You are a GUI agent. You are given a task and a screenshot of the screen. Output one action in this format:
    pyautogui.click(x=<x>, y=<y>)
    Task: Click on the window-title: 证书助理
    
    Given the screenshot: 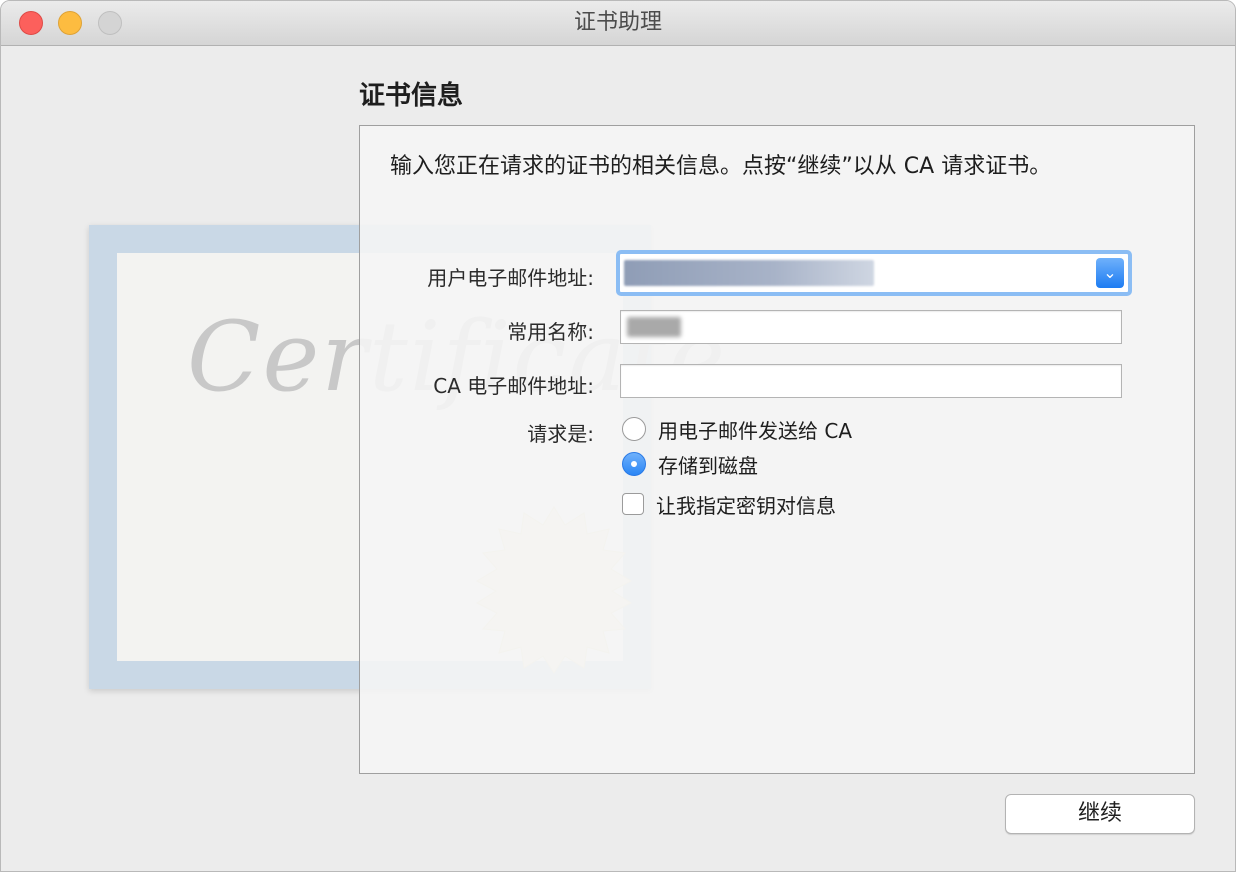 What is the action you would take?
    pyautogui.click(x=617, y=22)
    